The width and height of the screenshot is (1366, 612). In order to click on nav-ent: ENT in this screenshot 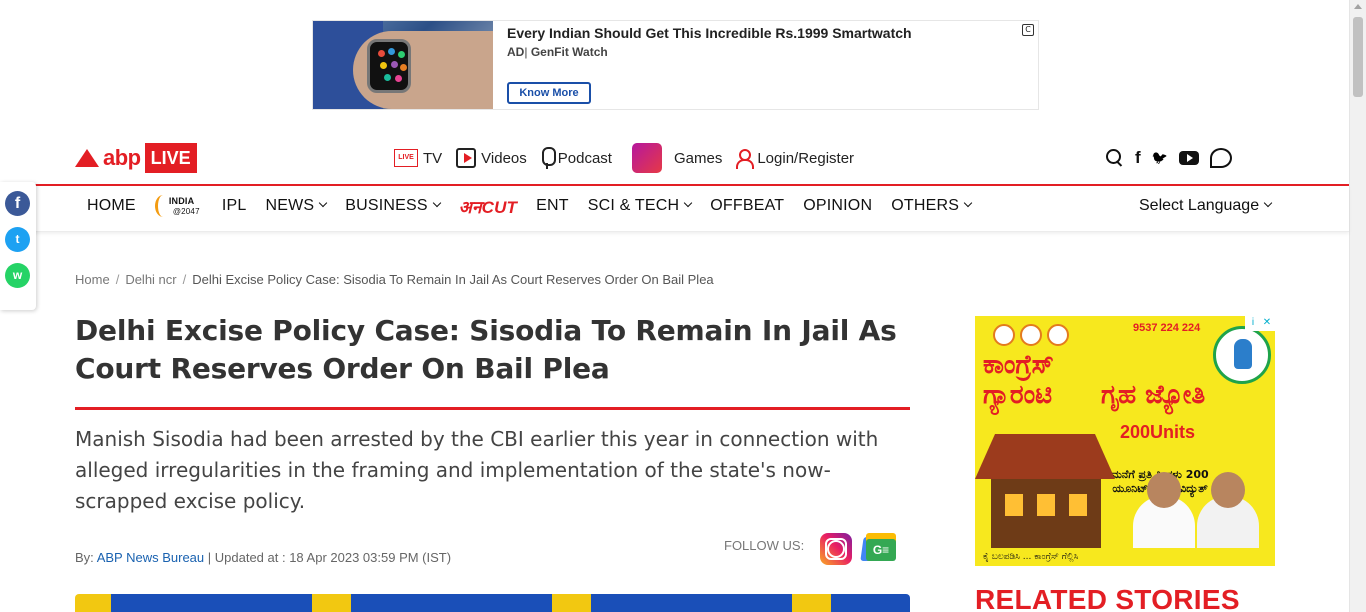, I will do `click(552, 206)`.